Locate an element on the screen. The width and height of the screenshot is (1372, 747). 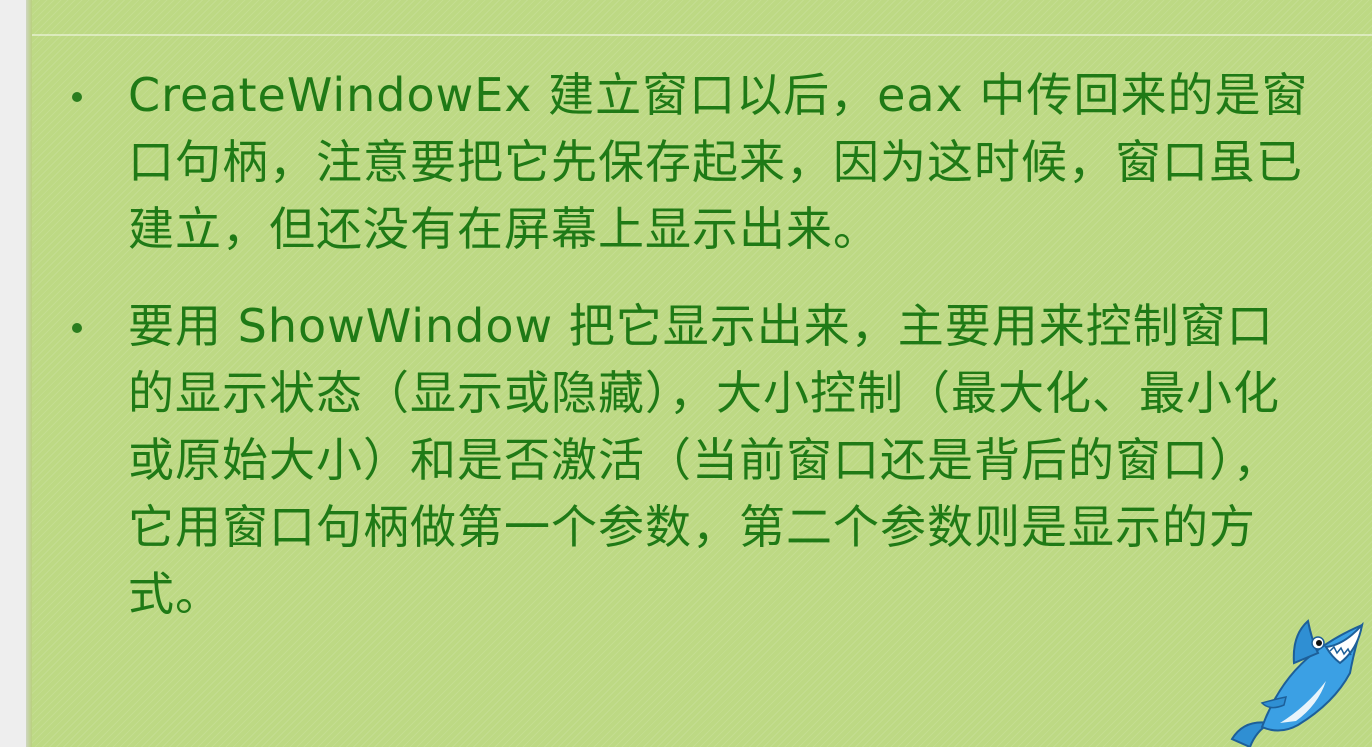
shark-icon is located at coordinates (1297, 683).